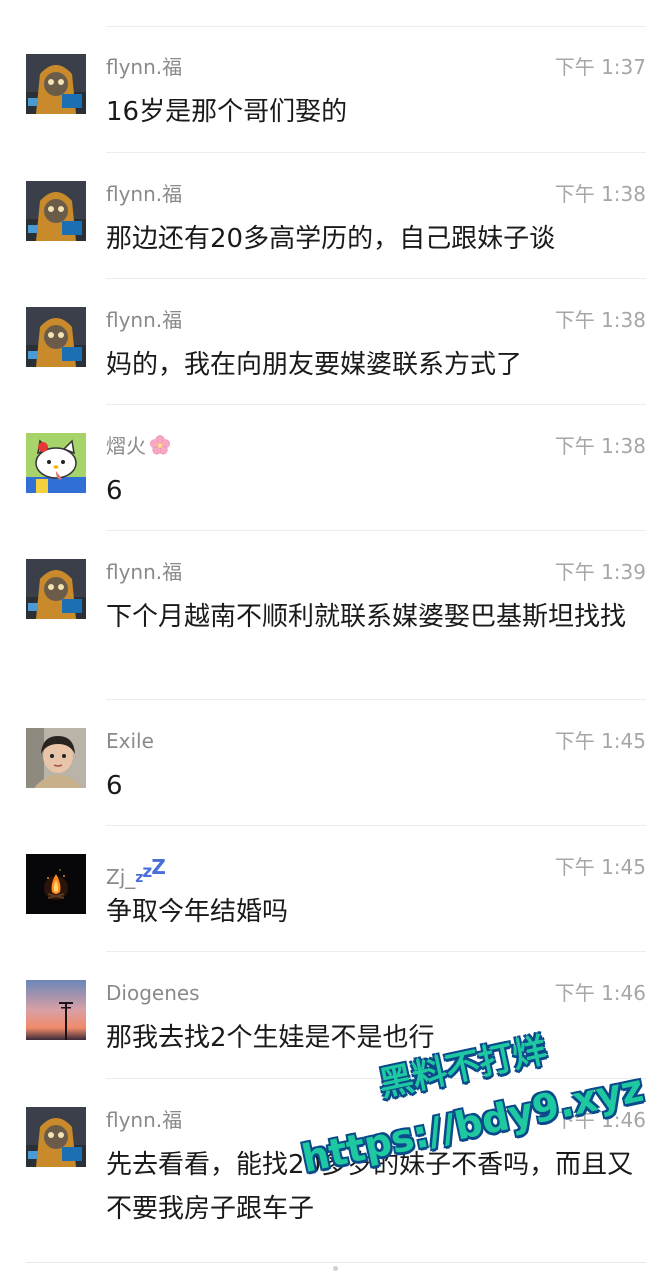 This screenshot has height=1280, width=672. I want to click on message-item: Exile 下午 1:45 6, so click(336, 763).